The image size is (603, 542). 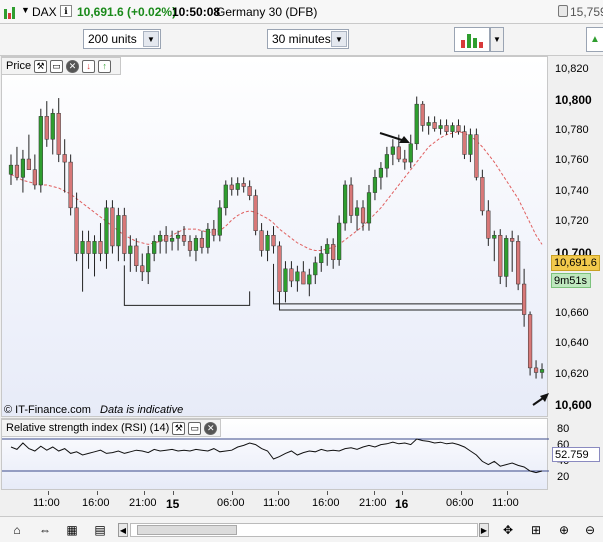 I want to click on price-y-tick: 10,640, so click(x=572, y=343).